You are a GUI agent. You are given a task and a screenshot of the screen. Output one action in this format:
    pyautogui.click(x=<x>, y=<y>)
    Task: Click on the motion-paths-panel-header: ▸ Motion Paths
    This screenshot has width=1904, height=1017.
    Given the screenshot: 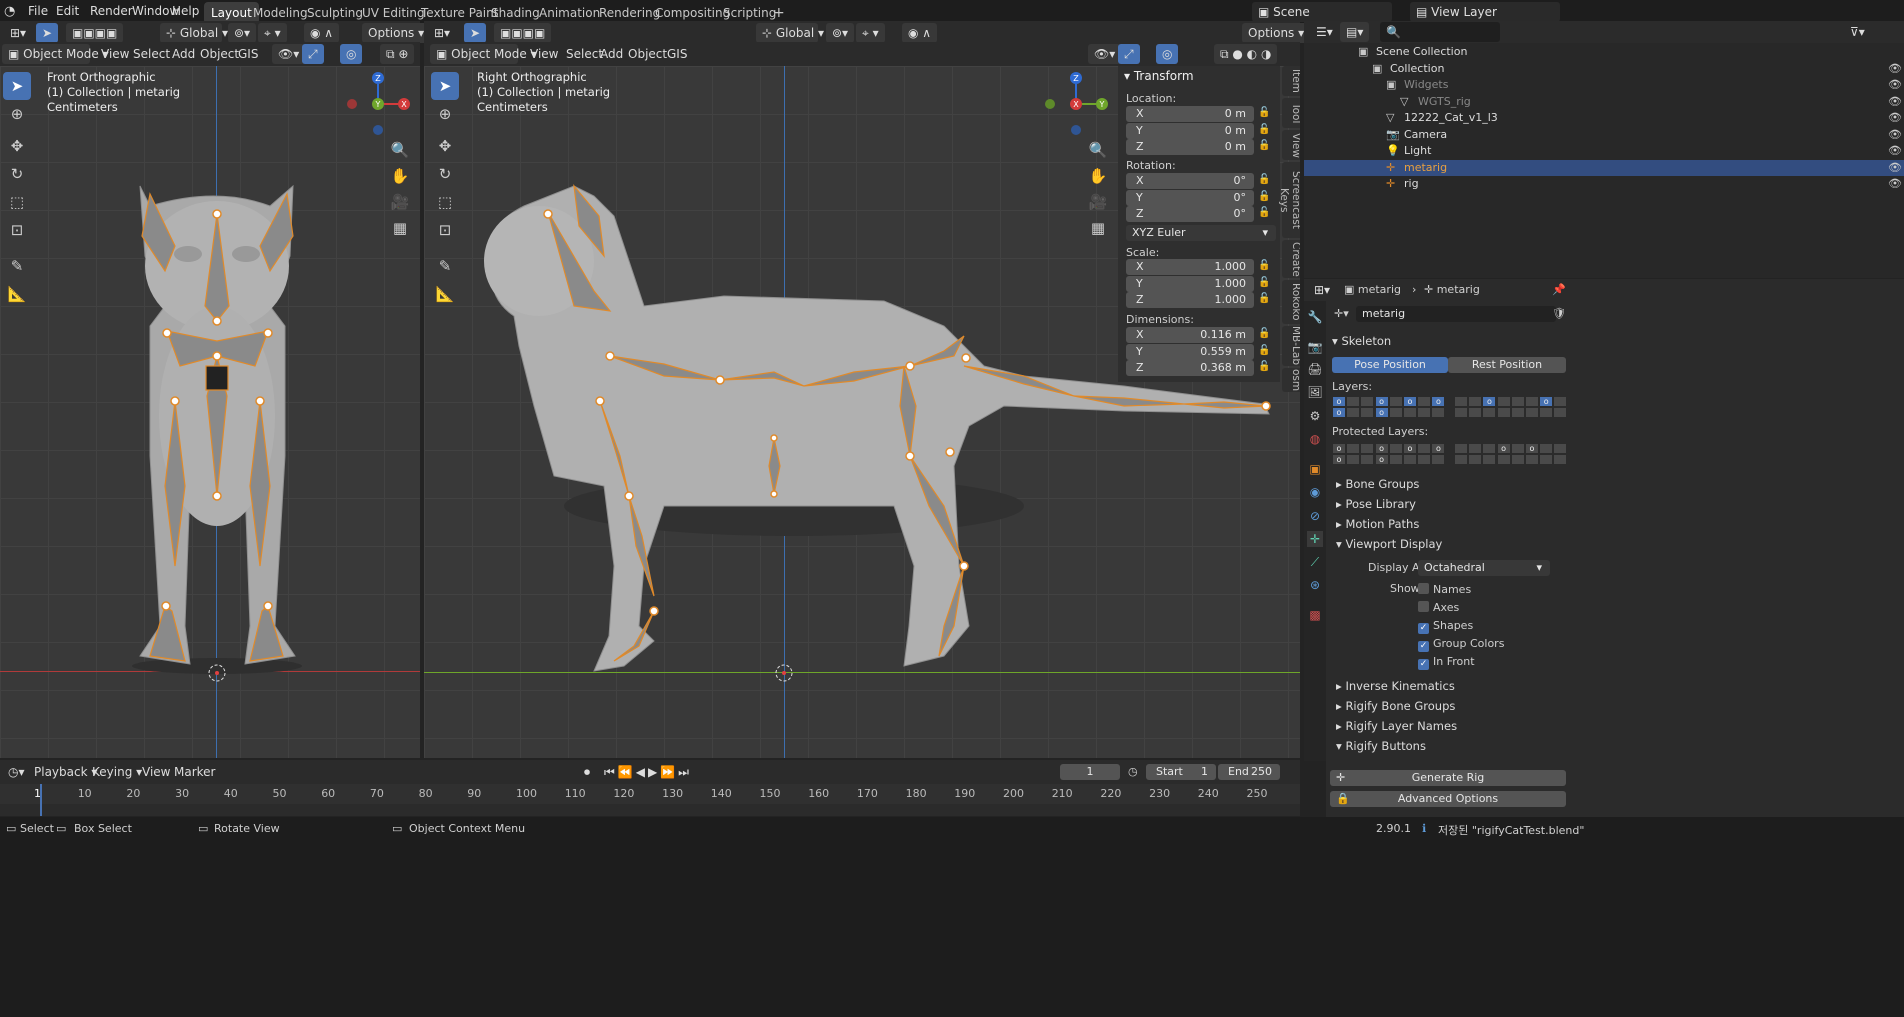 What is the action you would take?
    pyautogui.click(x=1377, y=524)
    